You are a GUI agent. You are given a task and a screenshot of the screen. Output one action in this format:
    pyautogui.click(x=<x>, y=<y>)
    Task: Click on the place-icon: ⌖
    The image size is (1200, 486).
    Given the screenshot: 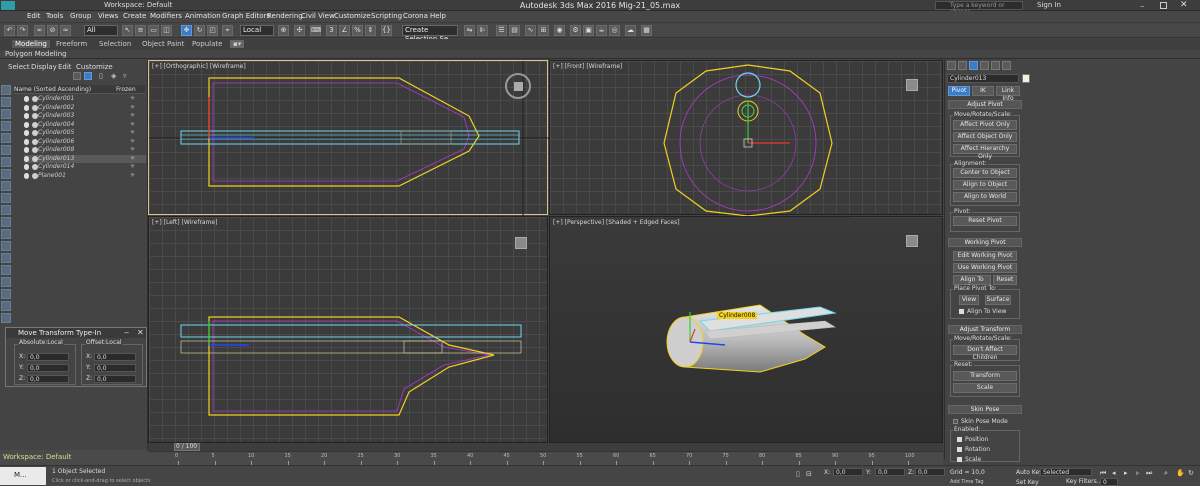 What is the action you would take?
    pyautogui.click(x=227, y=30)
    